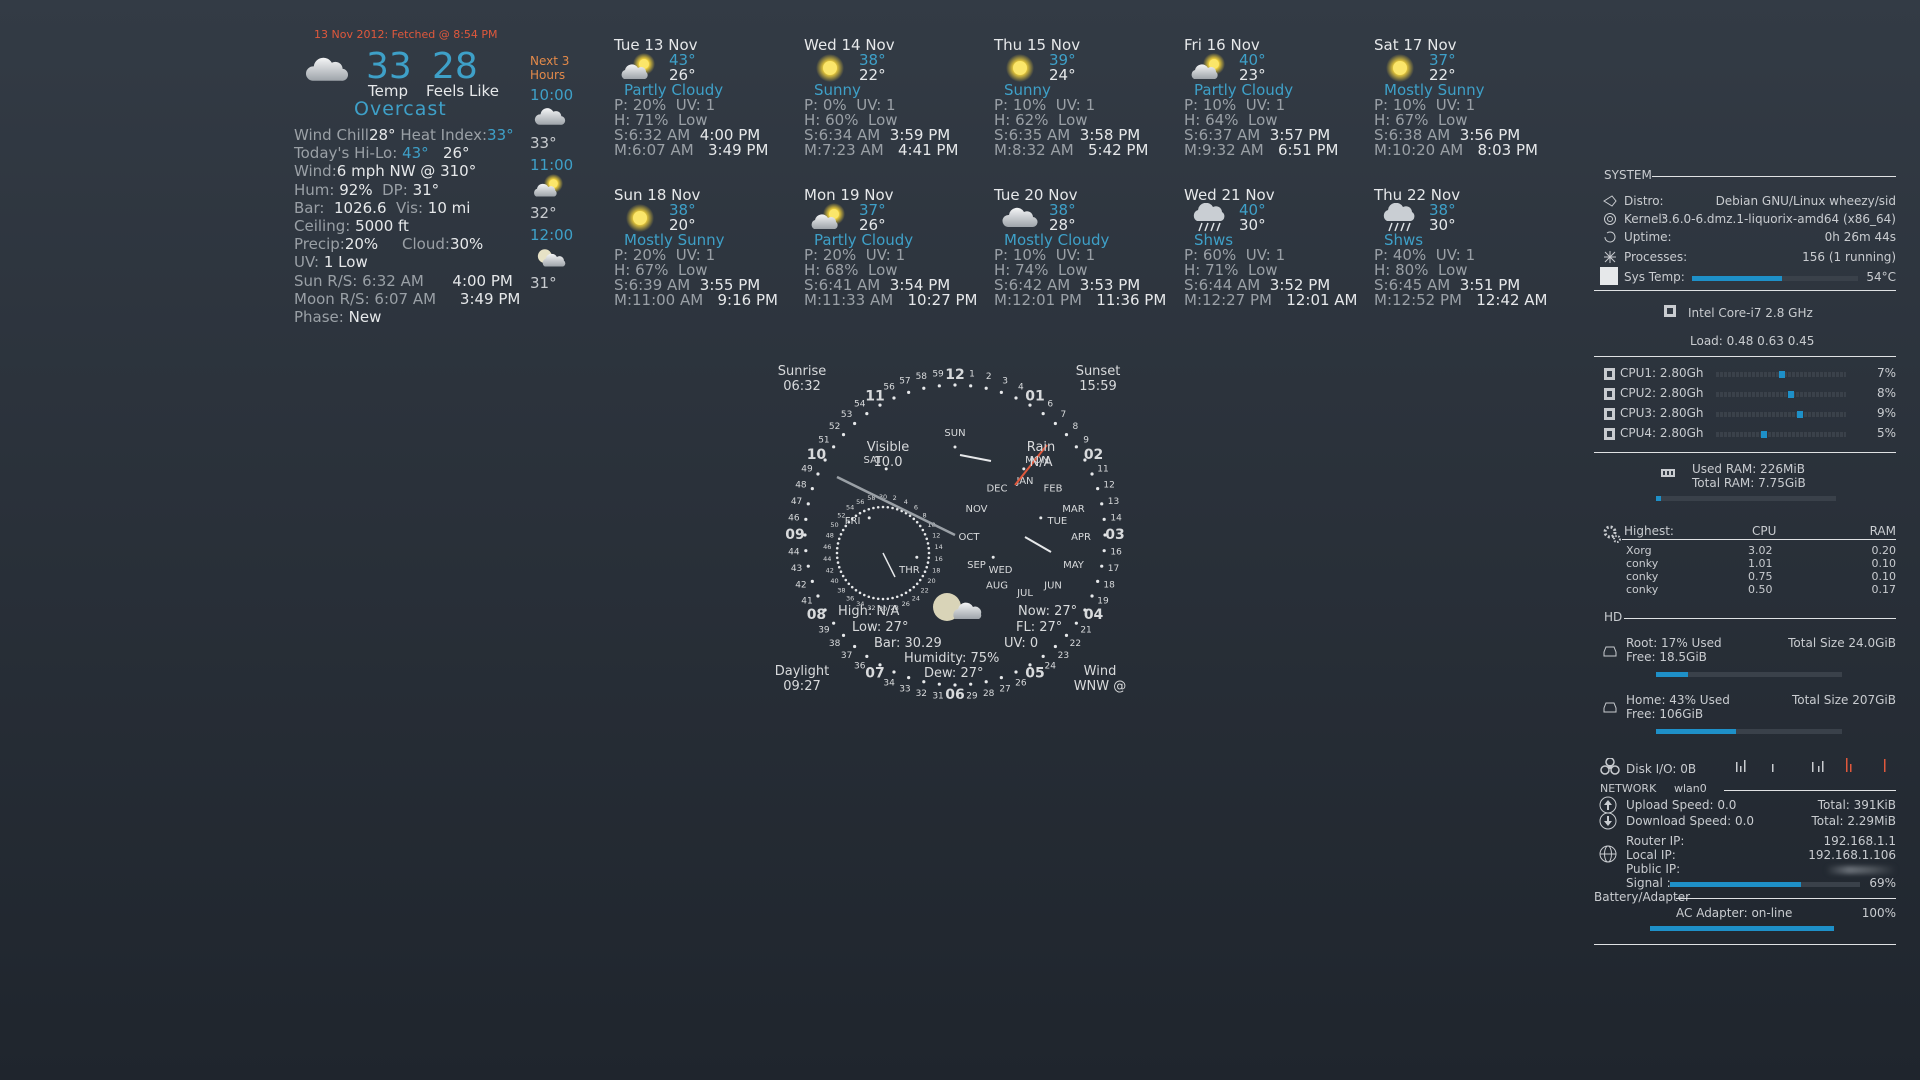 The width and height of the screenshot is (1920, 1080). I want to click on home-free: Free: 106GiB, so click(1665, 714).